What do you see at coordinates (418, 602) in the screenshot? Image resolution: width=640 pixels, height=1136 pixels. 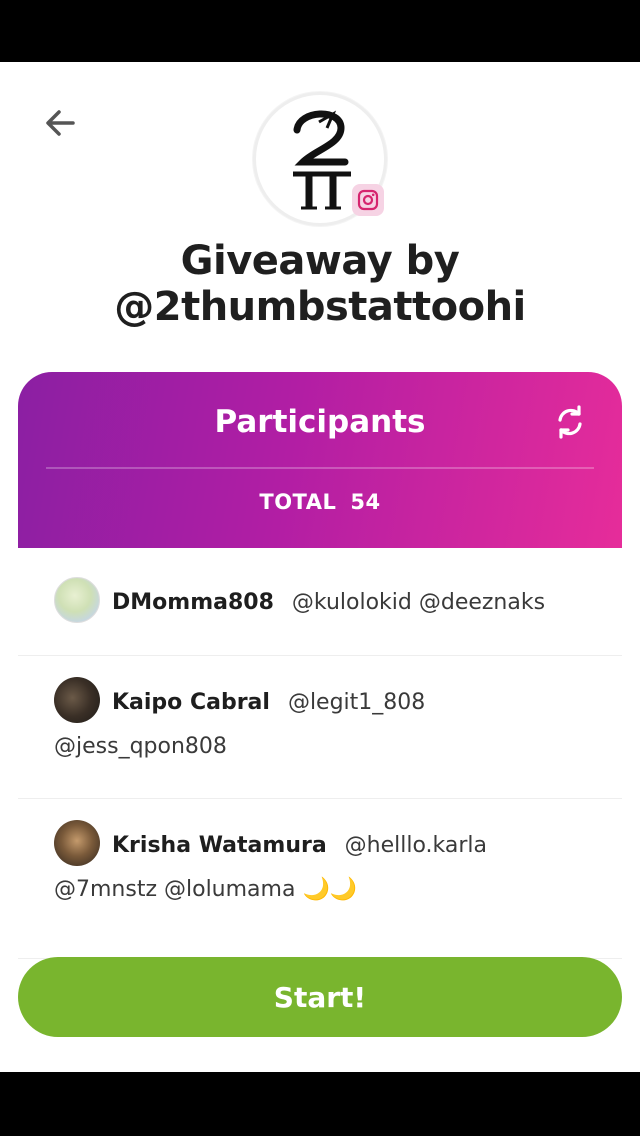 I see `participant-comment: @kulolokid @deeznaks` at bounding box center [418, 602].